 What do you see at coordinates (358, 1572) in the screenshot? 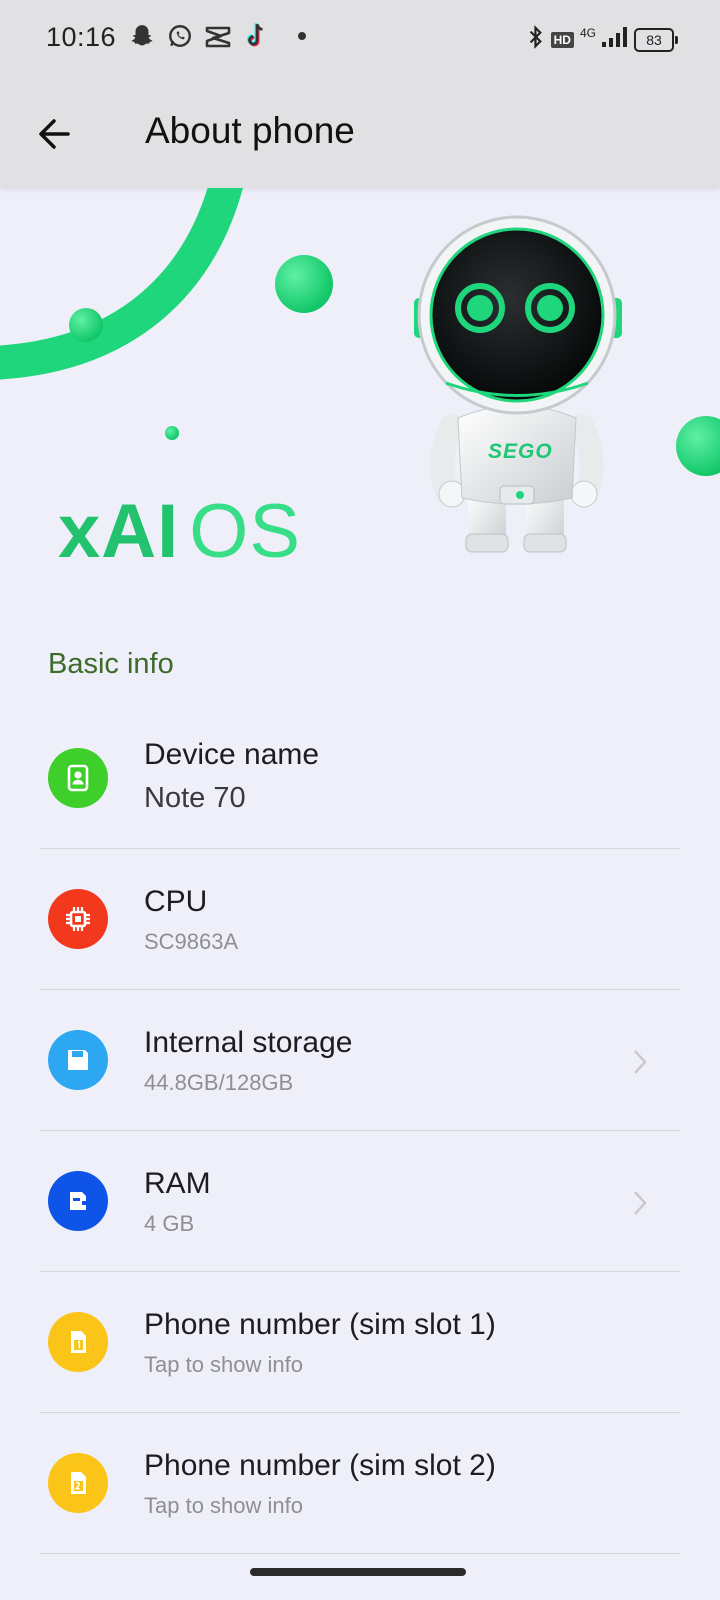
I see `home-gesture-bar` at bounding box center [358, 1572].